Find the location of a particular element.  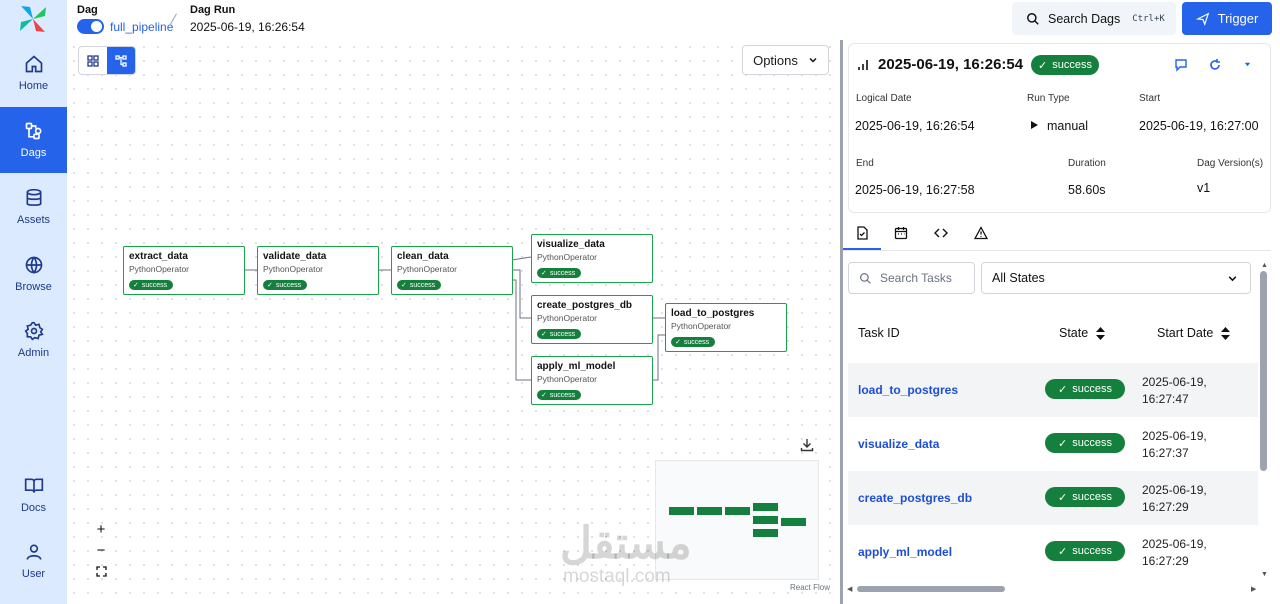

download-icon is located at coordinates (807, 445).